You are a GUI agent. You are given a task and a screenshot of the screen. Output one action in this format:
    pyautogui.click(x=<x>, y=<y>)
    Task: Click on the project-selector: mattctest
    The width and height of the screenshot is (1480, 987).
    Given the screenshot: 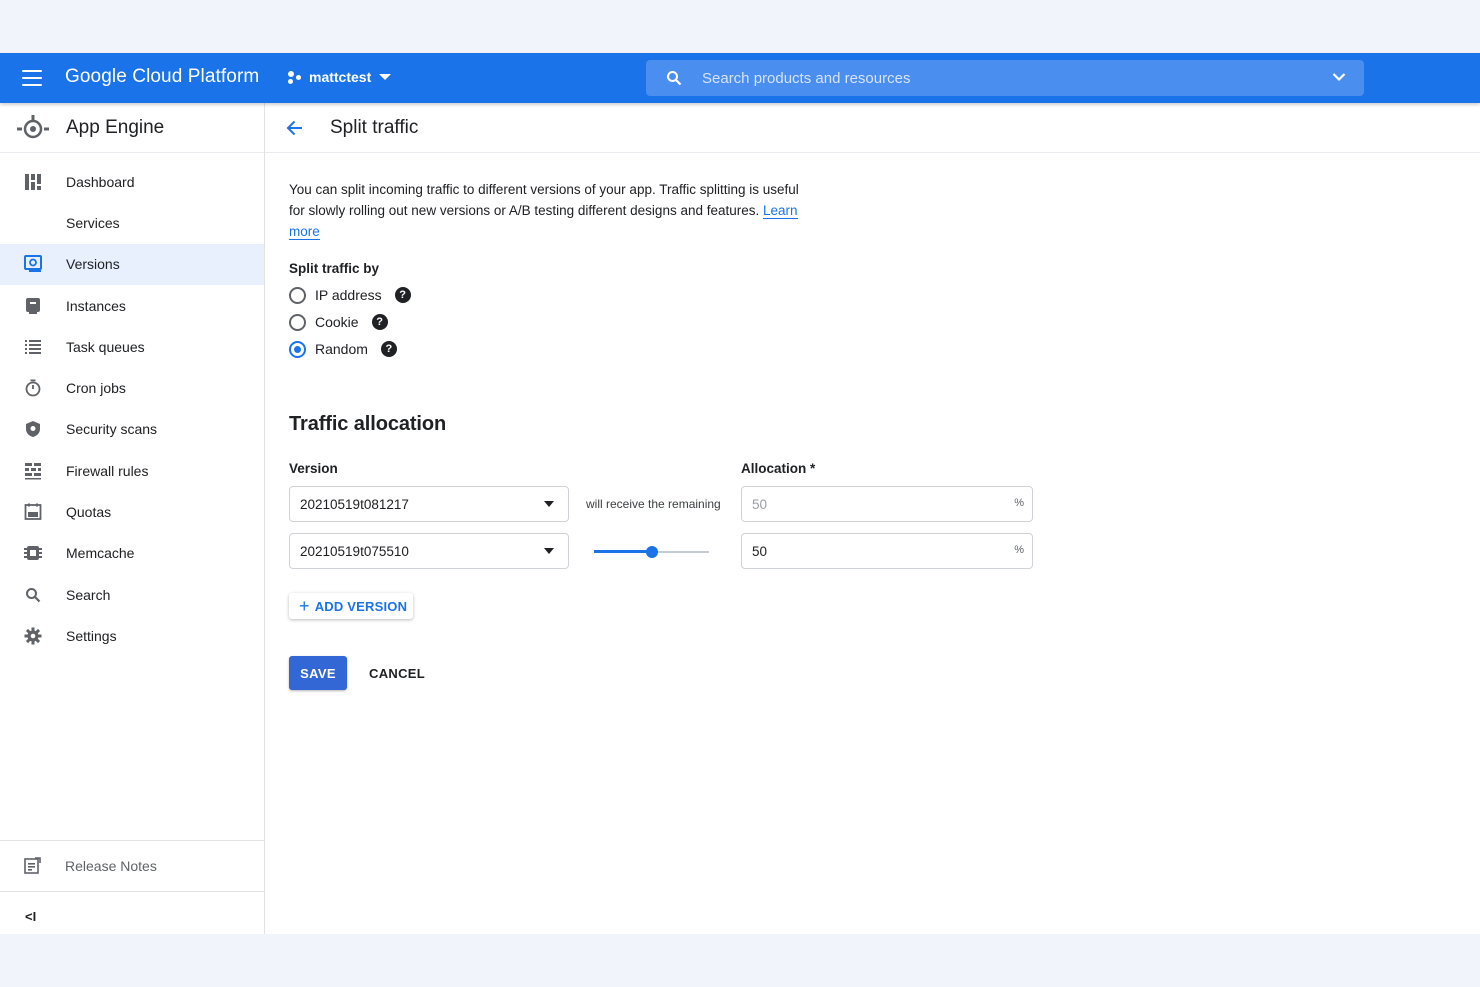 What is the action you would take?
    pyautogui.click(x=339, y=77)
    